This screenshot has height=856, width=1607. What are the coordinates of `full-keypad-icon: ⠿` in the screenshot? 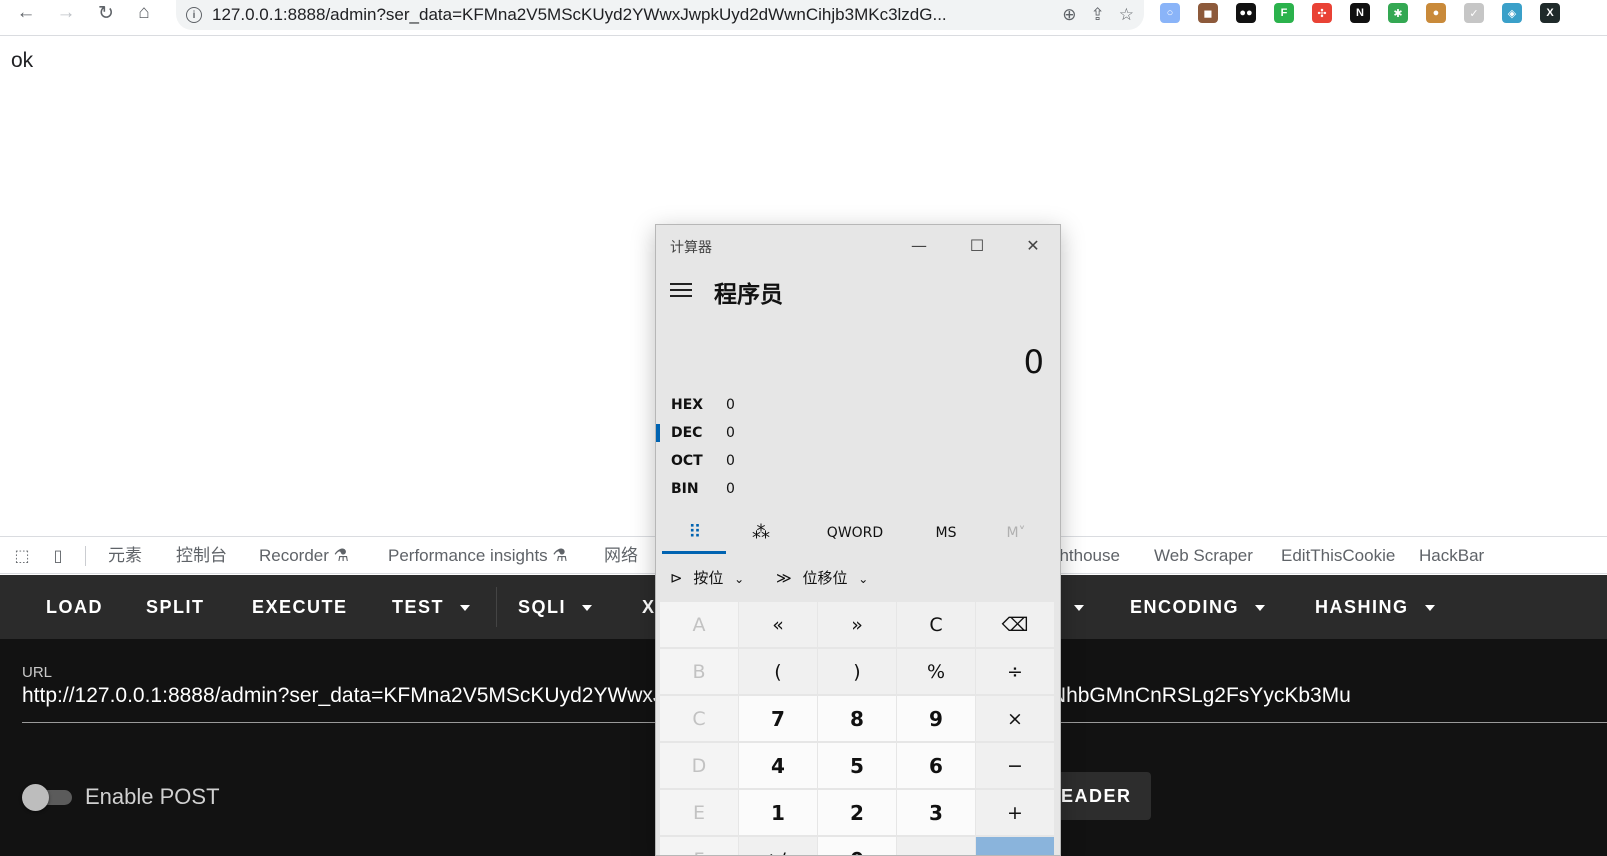 It's located at (695, 533).